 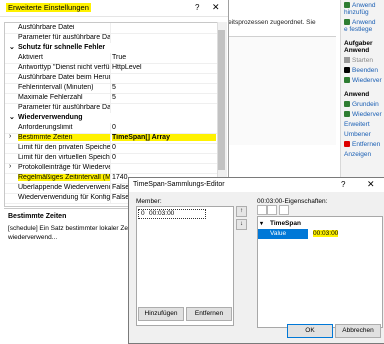 I want to click on add-button: Hinzufügen, so click(x=161, y=314).